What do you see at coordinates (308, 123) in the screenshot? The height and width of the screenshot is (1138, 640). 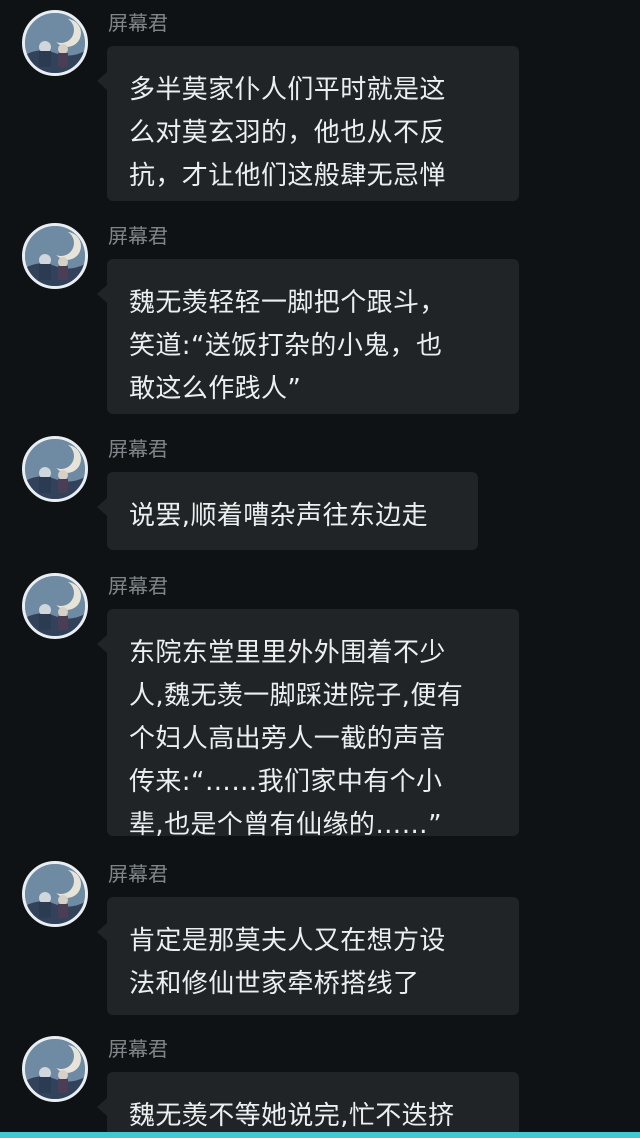 I see `message-bubble: 多半莫家仆人们平时就是这 么对莫玄羽的，他也从不反 抗，才让他们这般肆无忌惮` at bounding box center [308, 123].